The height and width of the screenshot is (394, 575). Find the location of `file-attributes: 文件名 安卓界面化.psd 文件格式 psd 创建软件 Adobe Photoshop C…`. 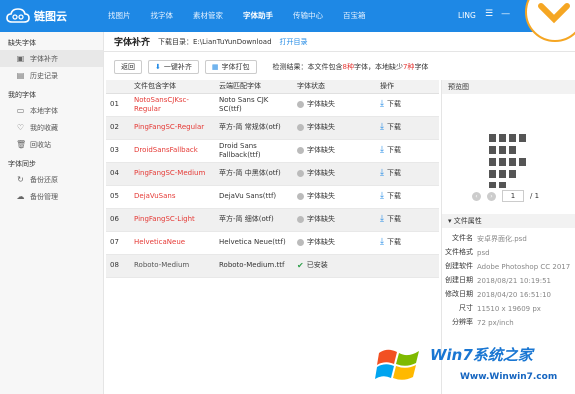

file-attributes: 文件名 安卓界面化.psd 文件格式 psd 创建软件 Adobe Photoshop C… is located at coordinates (508, 282).